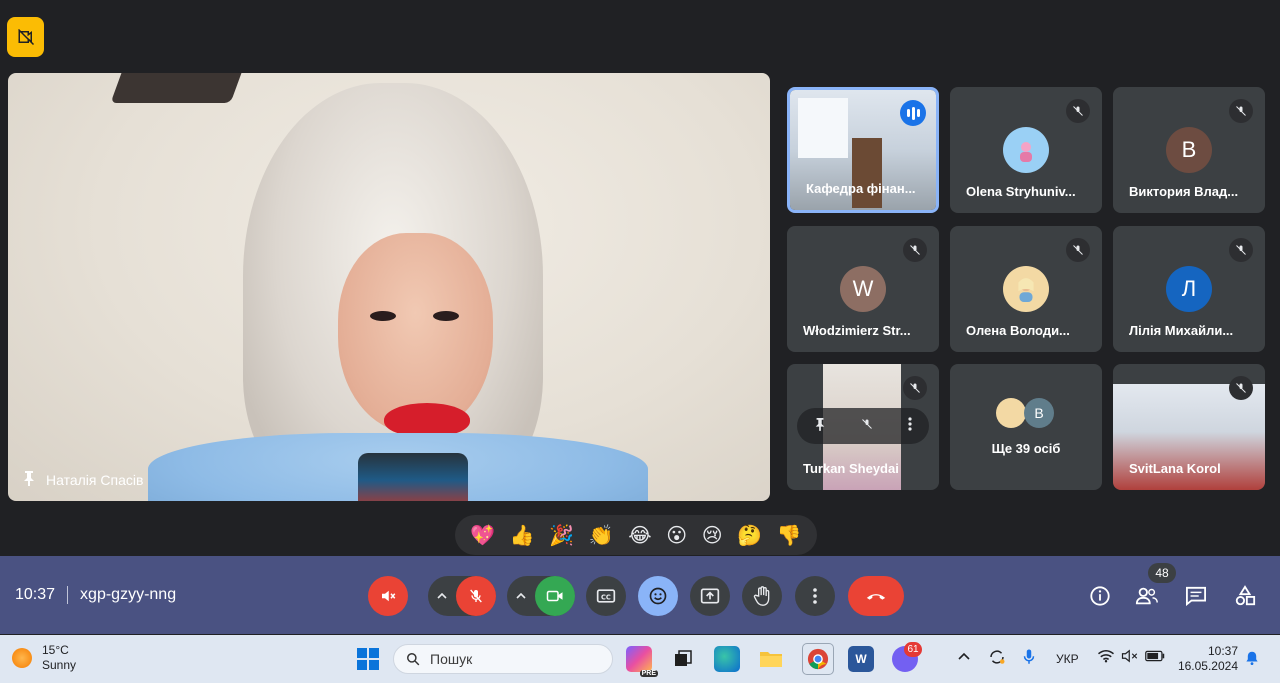  I want to click on tray-chevron-icon, so click(964, 656).